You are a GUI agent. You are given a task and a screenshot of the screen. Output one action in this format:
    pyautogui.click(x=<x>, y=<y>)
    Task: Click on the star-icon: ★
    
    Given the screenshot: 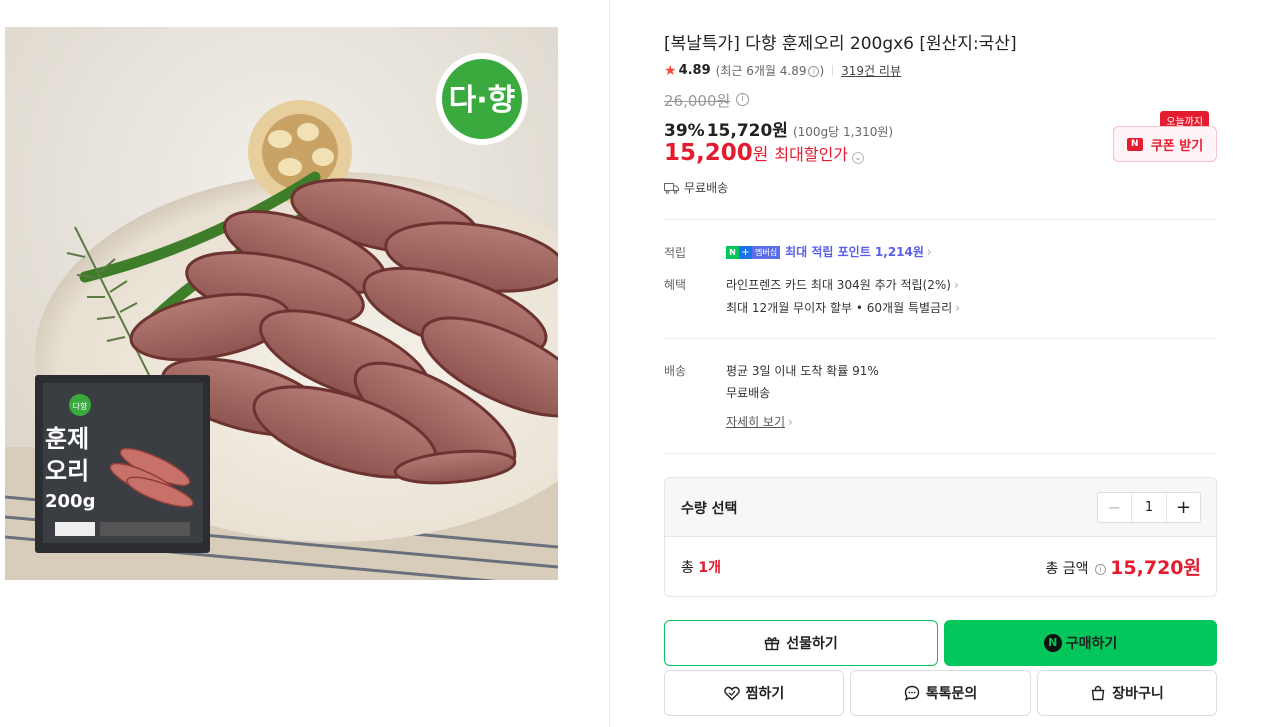 What is the action you would take?
    pyautogui.click(x=670, y=70)
    